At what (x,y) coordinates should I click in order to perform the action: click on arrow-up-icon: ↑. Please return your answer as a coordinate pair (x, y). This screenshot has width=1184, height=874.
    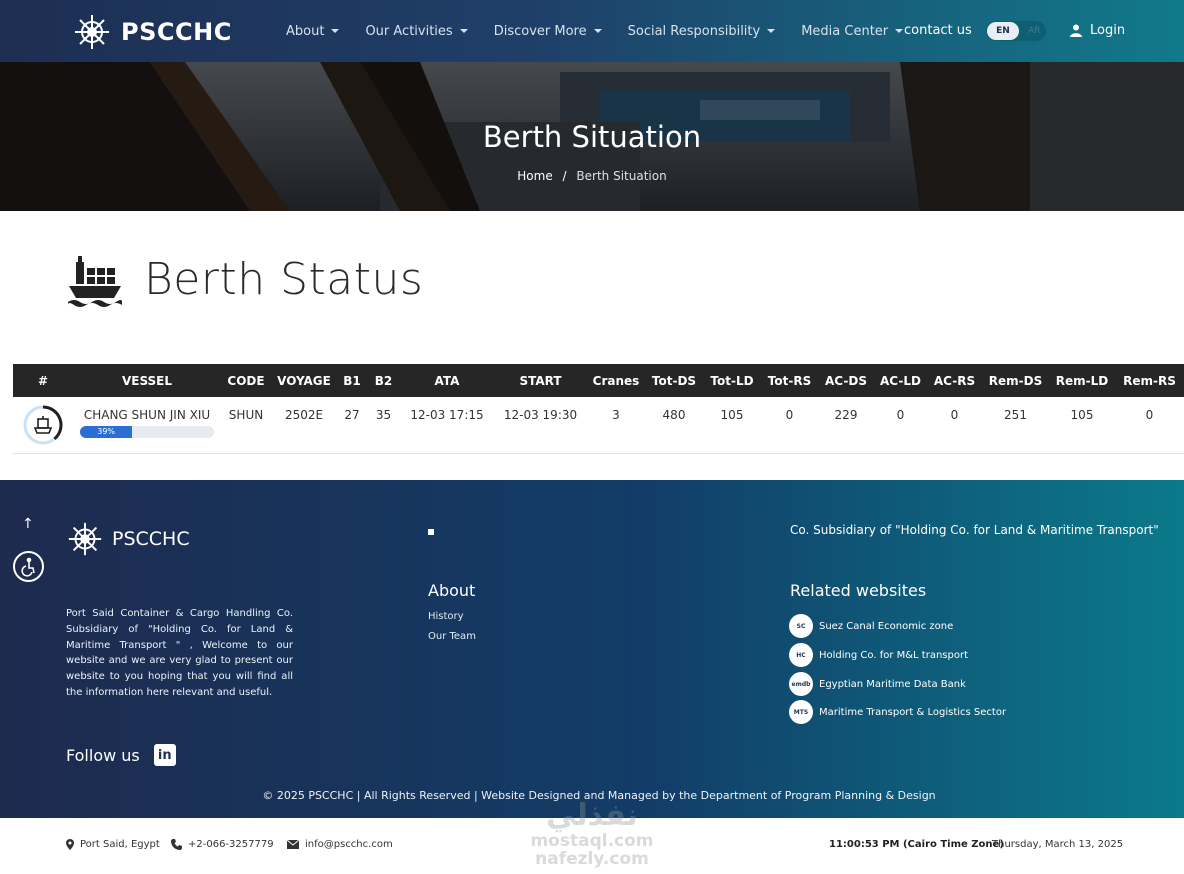
    Looking at the image, I should click on (28, 524).